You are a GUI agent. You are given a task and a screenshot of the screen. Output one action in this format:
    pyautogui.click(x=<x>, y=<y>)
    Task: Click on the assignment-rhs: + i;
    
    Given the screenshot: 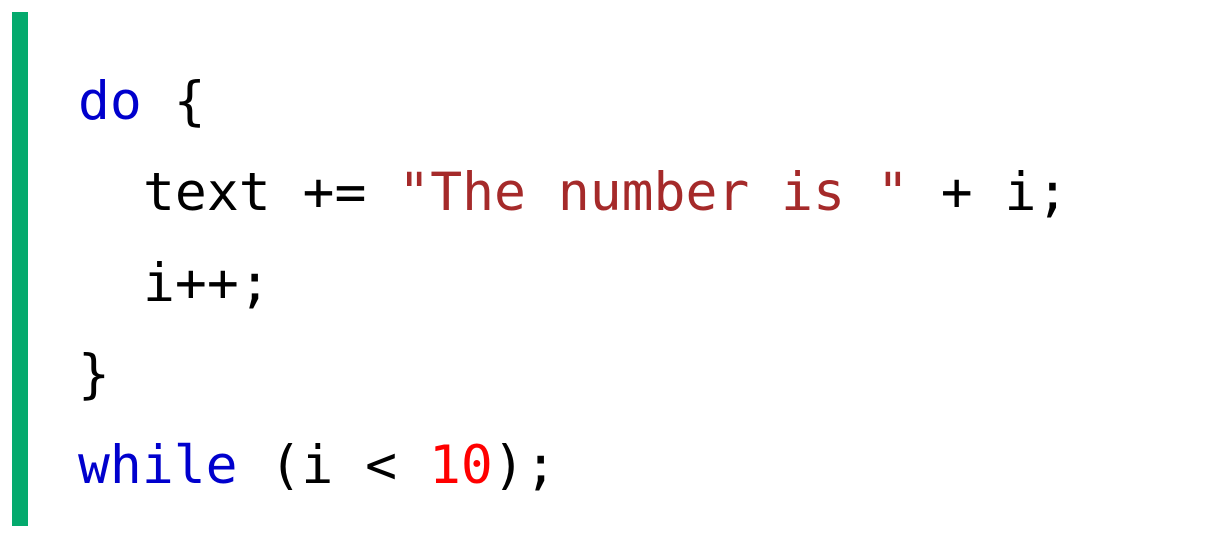 What is the action you would take?
    pyautogui.click(x=988, y=192)
    